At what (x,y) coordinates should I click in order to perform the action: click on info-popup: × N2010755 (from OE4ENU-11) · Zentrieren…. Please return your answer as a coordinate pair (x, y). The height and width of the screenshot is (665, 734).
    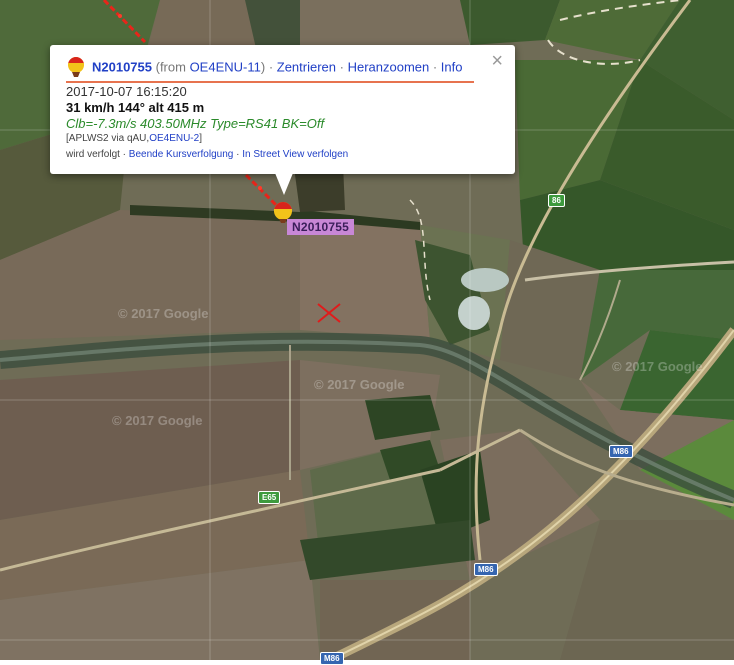
    Looking at the image, I should click on (282, 120).